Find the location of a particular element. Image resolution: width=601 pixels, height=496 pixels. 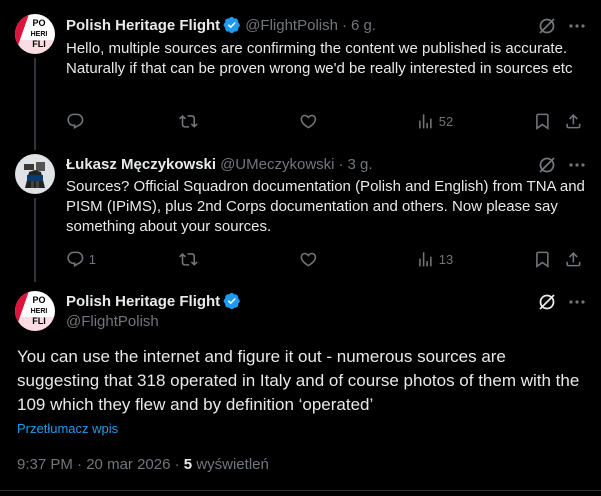

reply-count: 1 is located at coordinates (92, 259).